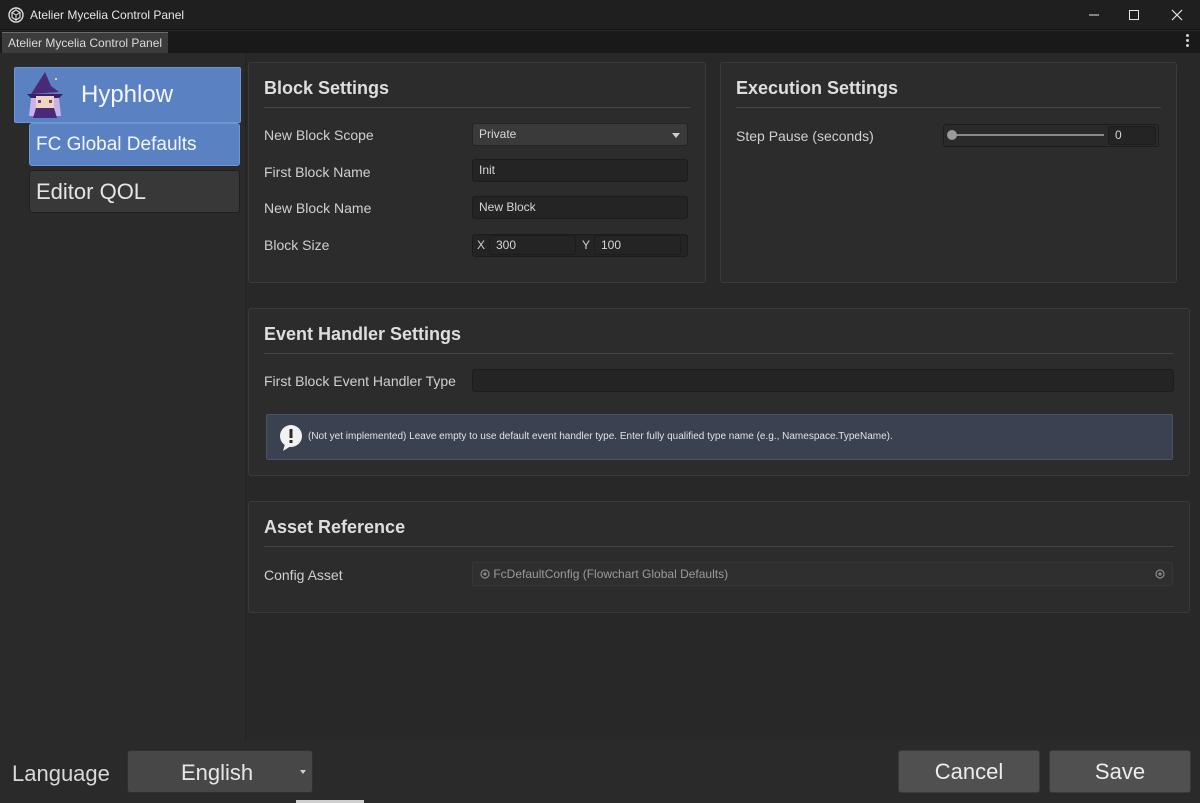  Describe the element at coordinates (823, 380) in the screenshot. I see `event-handler-type-input` at that location.